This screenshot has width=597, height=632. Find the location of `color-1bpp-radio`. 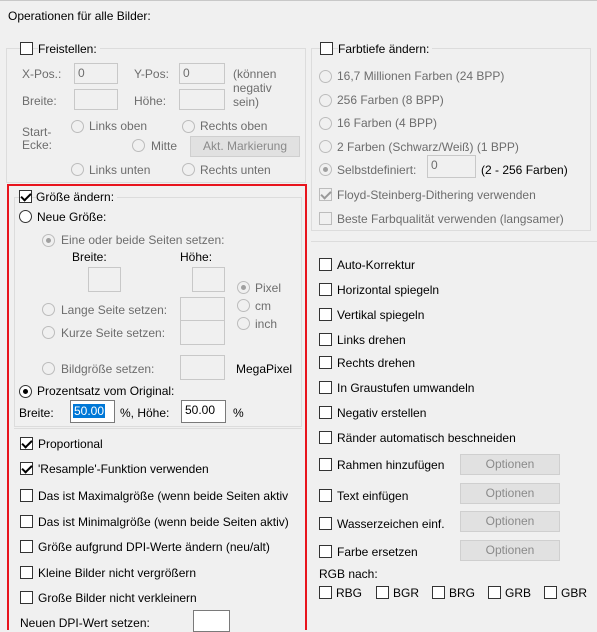

color-1bpp-radio is located at coordinates (325, 146).